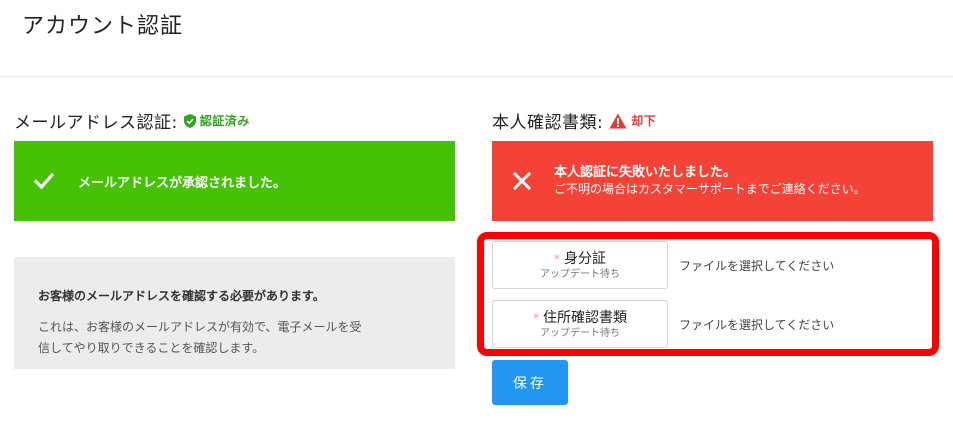 This screenshot has width=953, height=428. What do you see at coordinates (757, 265) in the screenshot?
I see `id-document-file-hint: ファイルを選択してください` at bounding box center [757, 265].